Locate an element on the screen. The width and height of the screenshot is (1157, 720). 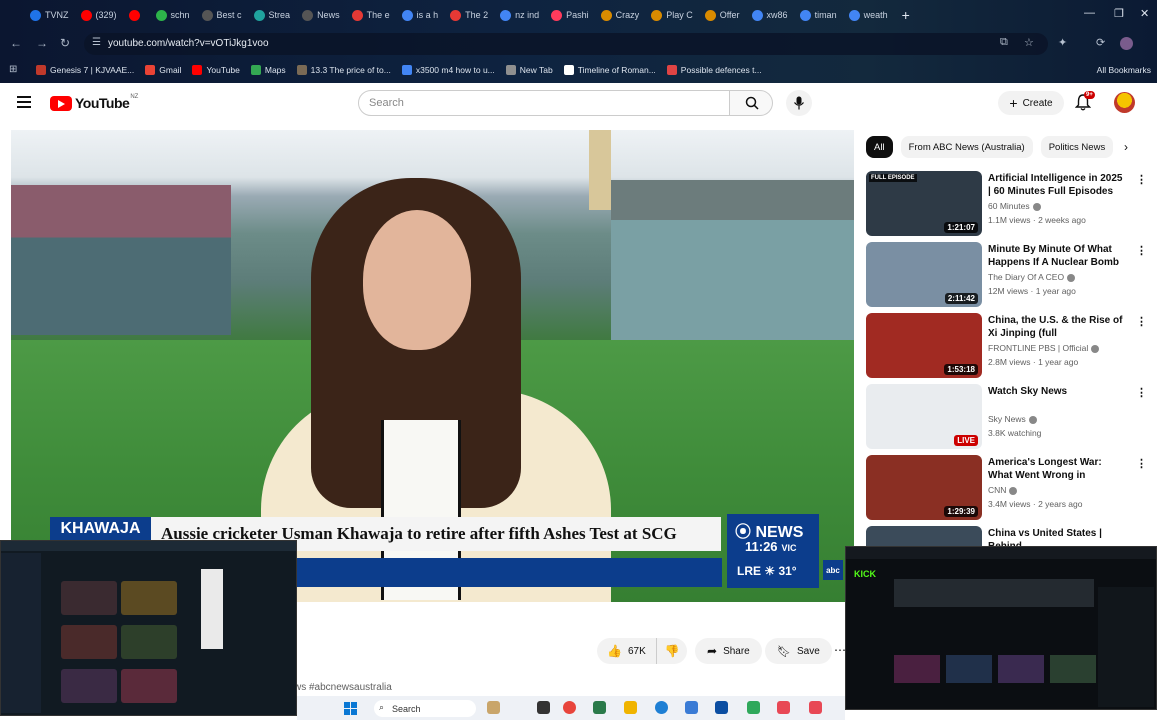
edge-icon is located at coordinates (661, 707).